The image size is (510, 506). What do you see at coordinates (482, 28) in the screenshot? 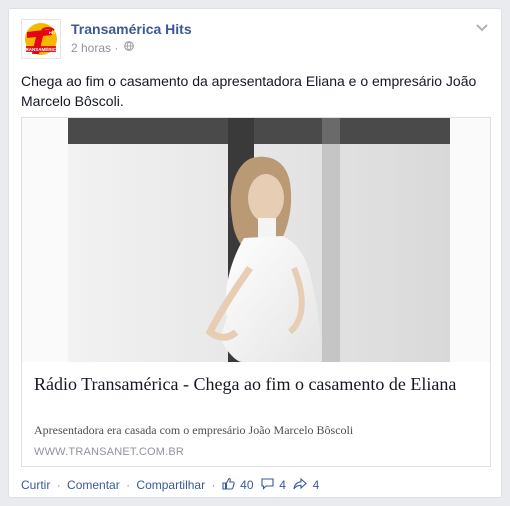
I see `chevron-down-icon` at bounding box center [482, 28].